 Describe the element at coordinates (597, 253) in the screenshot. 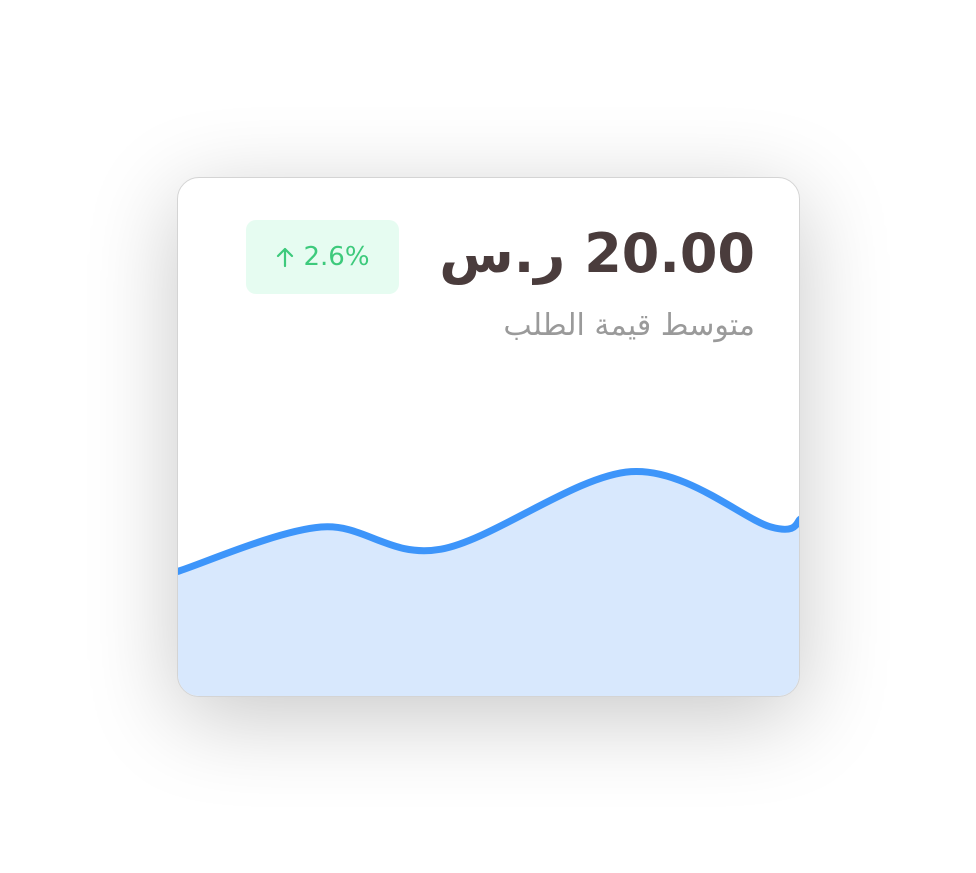

I see `metric-value: 20.00 ر.س` at that location.